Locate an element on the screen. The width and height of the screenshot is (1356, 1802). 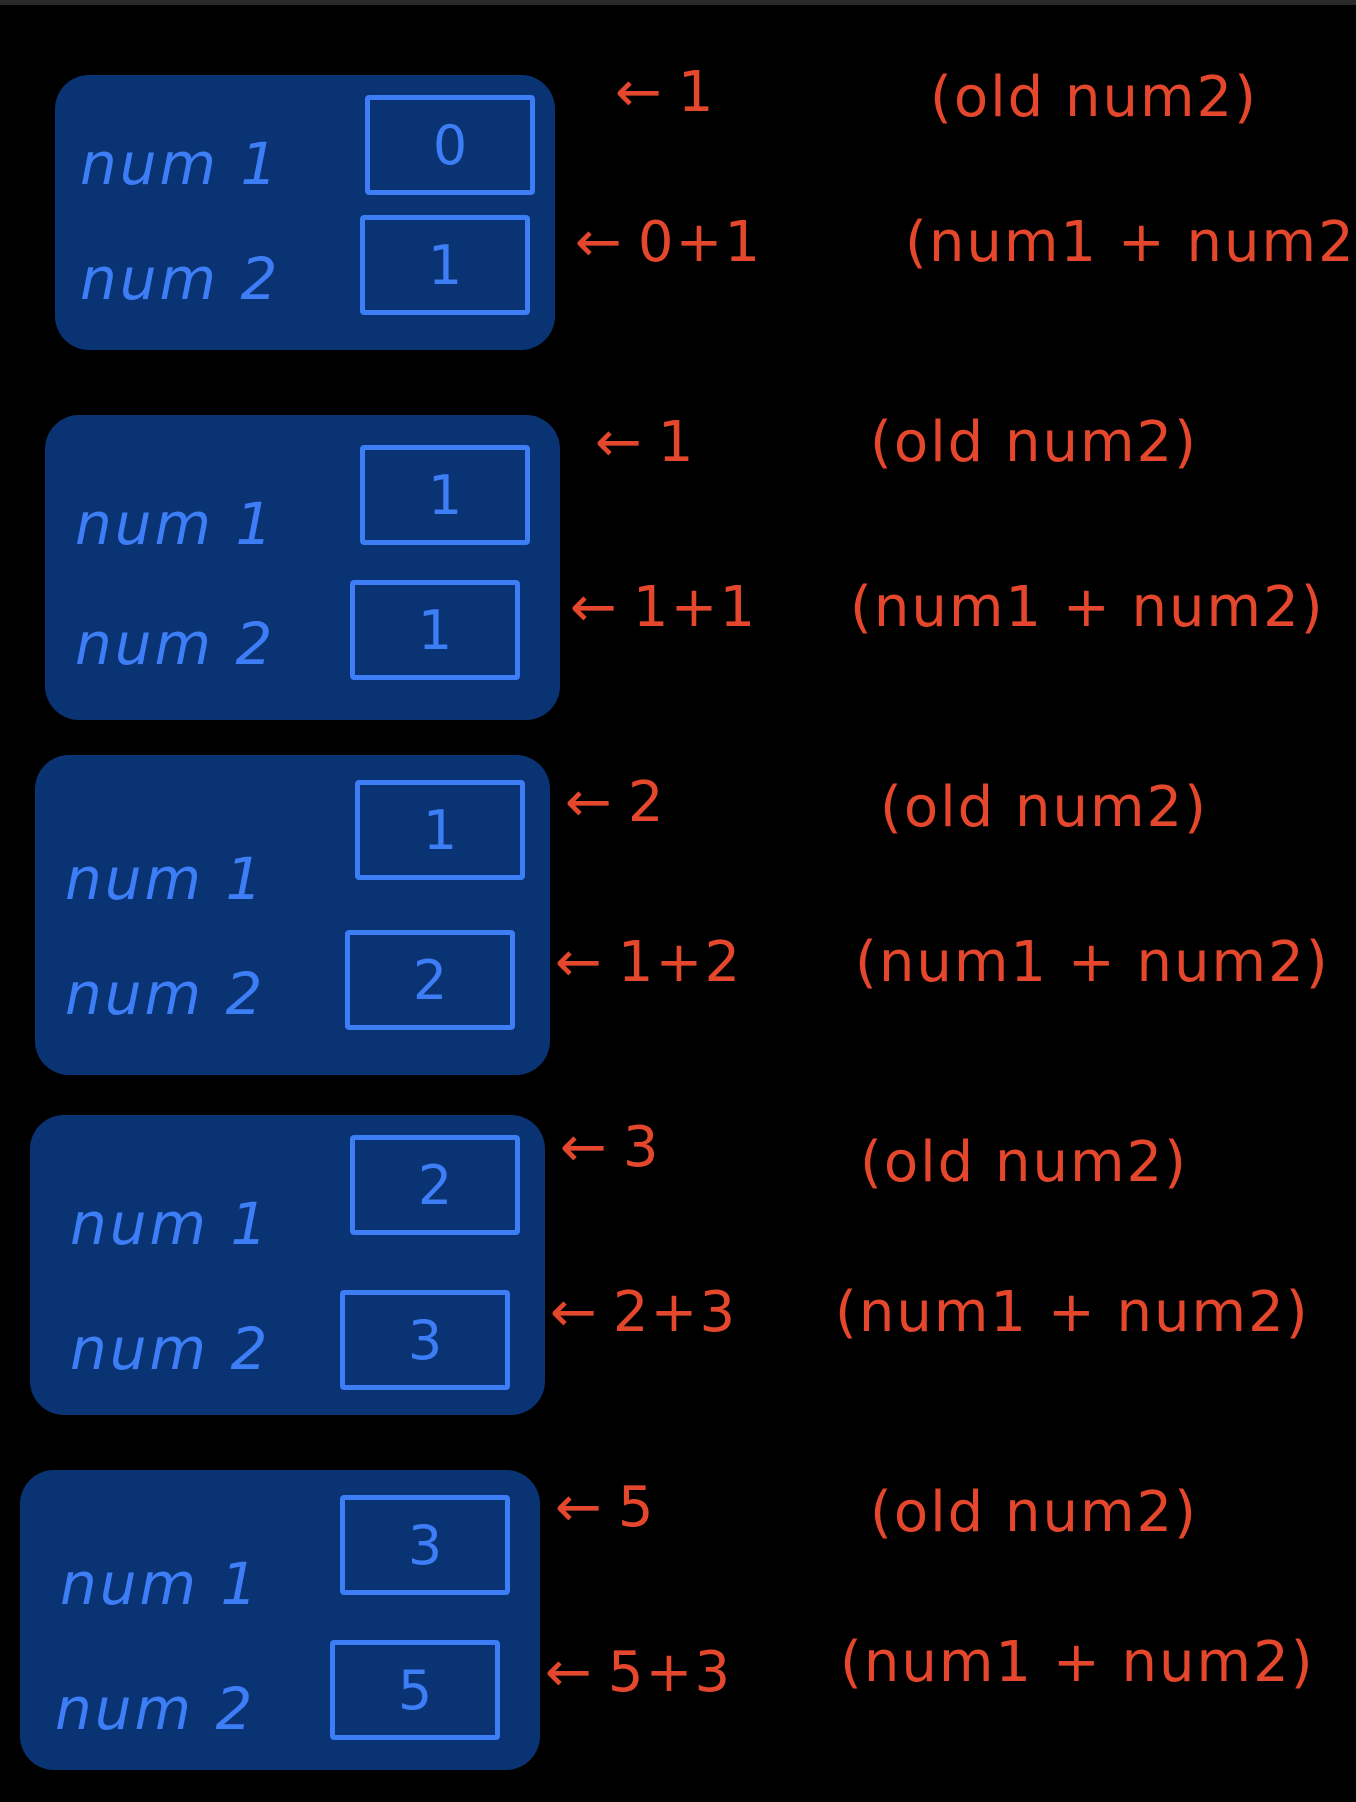
variable-panel: num 1 3 num 2 5 is located at coordinates (280, 1620).